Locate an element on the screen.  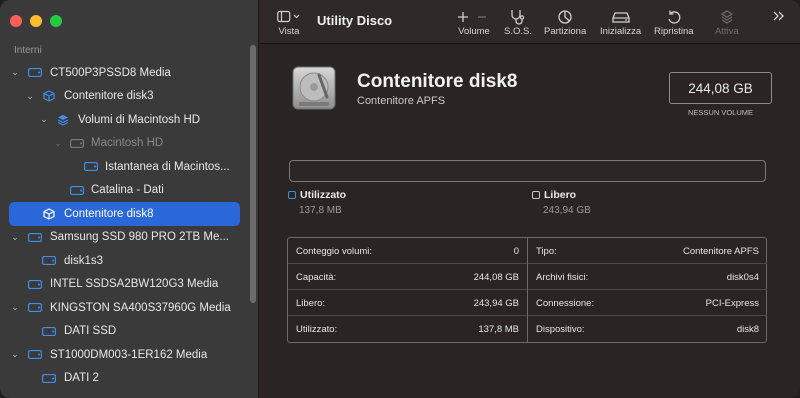
sidebar-view-icon is located at coordinates (289, 17).